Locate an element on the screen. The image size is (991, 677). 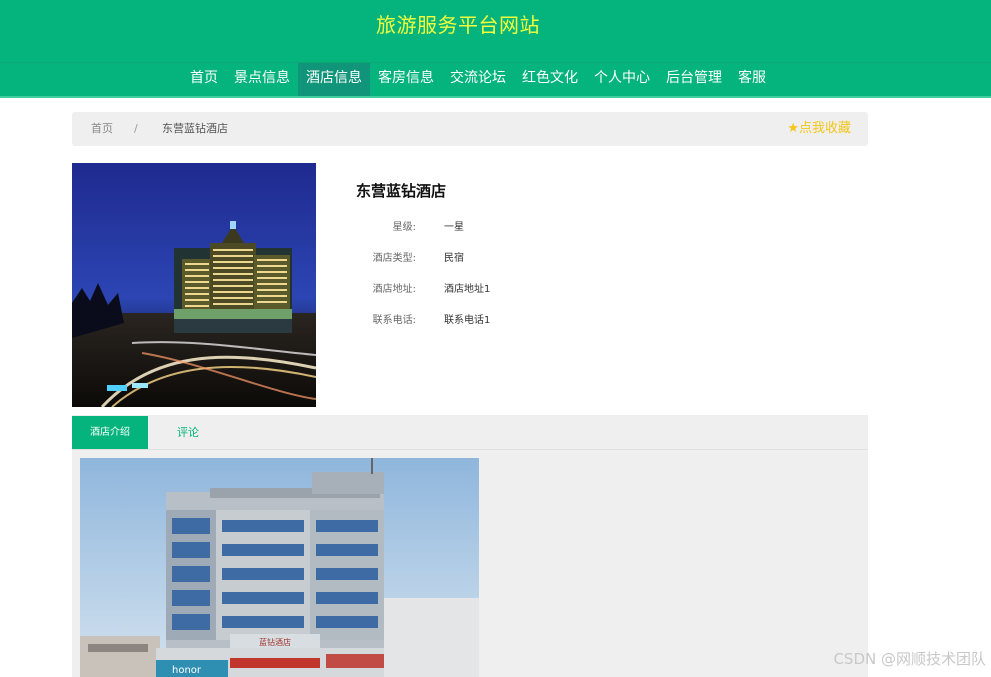
info-value: 酒店地址1 is located at coordinates (467, 289).